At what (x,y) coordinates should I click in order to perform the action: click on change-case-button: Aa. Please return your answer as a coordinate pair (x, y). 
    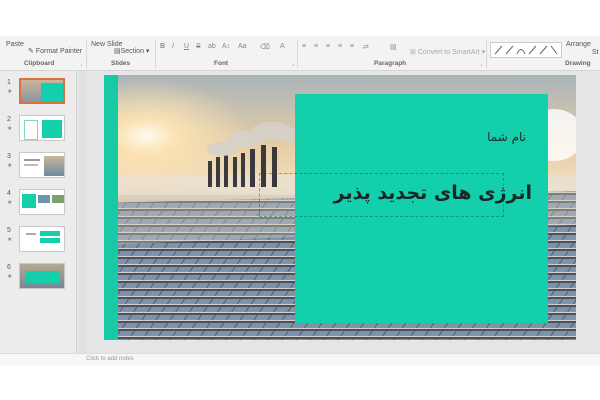
    Looking at the image, I should click on (242, 46).